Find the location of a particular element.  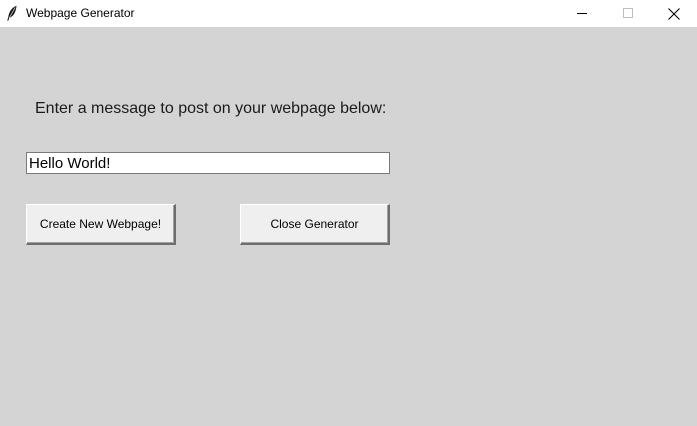

maximize-button is located at coordinates (628, 13).